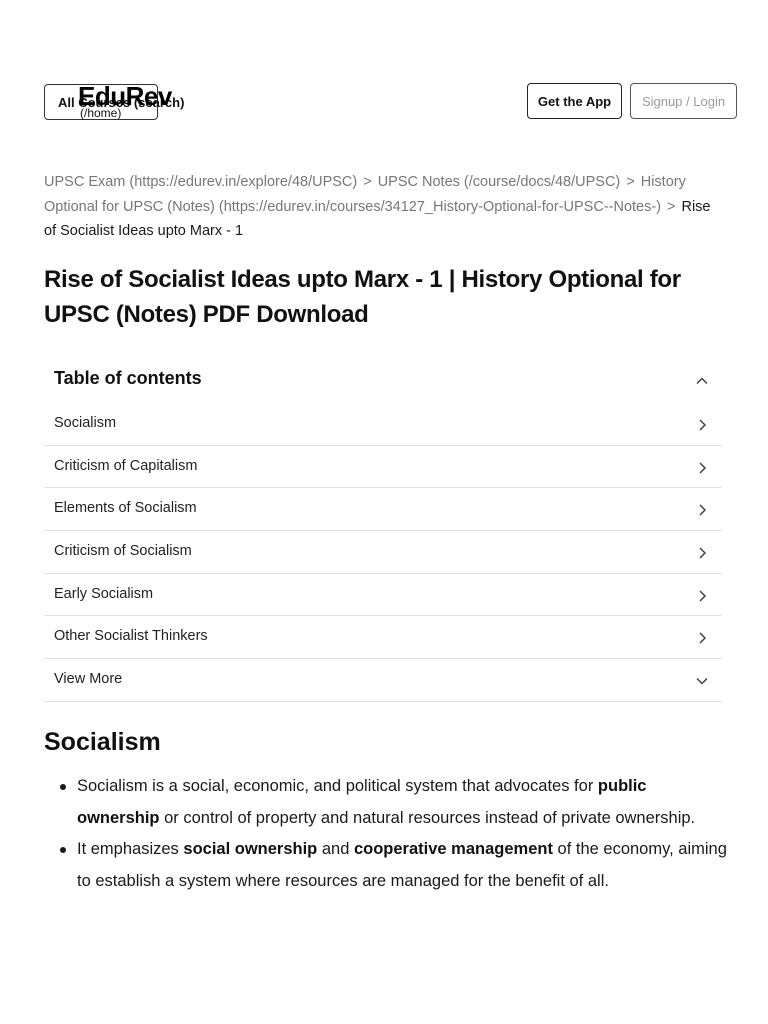 This screenshot has width=768, height=1024. Describe the element at coordinates (131, 636) in the screenshot. I see `toc-item-label: Other Socialist Thinkers` at that location.